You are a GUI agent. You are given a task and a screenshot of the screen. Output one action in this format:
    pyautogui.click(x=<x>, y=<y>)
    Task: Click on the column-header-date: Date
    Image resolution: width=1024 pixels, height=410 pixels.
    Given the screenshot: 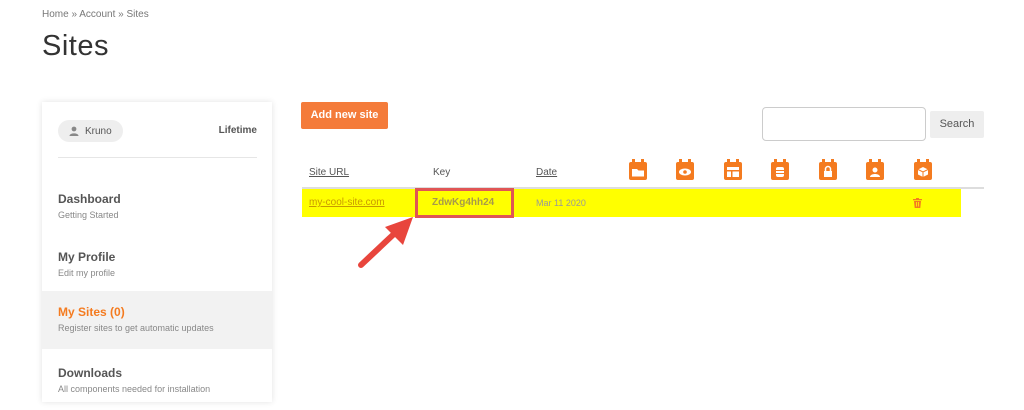 What is the action you would take?
    pyautogui.click(x=546, y=172)
    